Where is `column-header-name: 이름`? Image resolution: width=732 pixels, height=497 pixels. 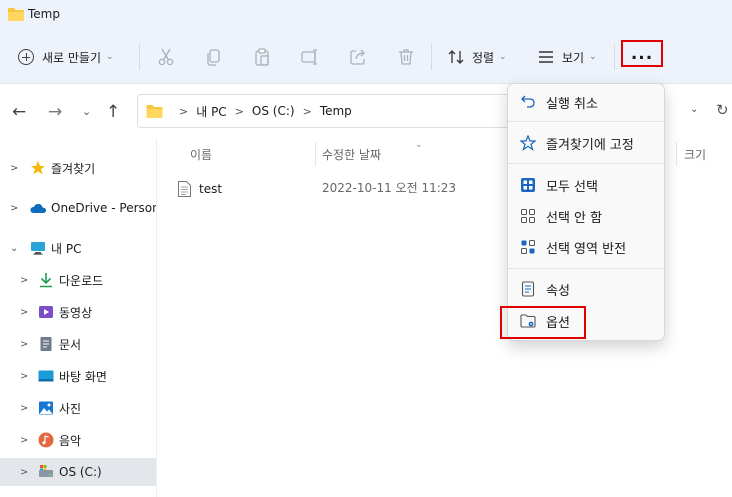 column-header-name: 이름 is located at coordinates (201, 154).